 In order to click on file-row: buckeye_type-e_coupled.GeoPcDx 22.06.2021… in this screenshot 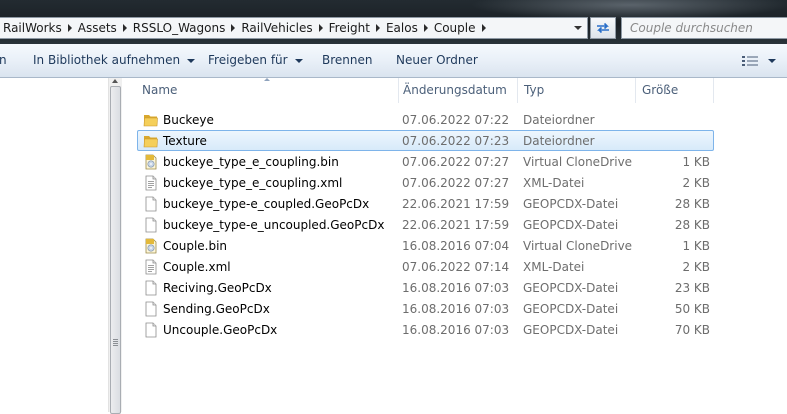, I will do `click(425, 203)`.